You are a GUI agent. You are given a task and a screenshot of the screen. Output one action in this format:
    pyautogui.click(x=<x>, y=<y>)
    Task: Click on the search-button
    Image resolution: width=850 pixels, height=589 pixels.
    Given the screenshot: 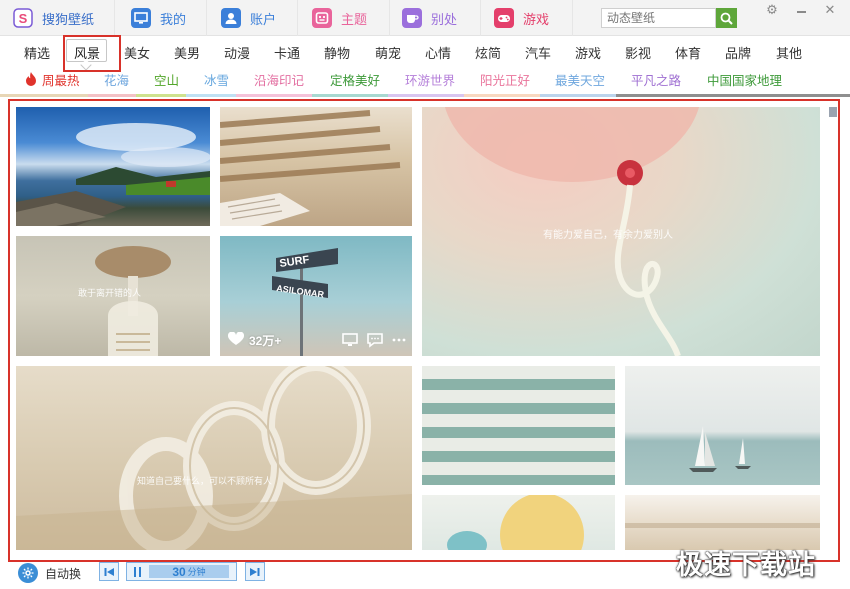 What is the action you would take?
    pyautogui.click(x=726, y=18)
    